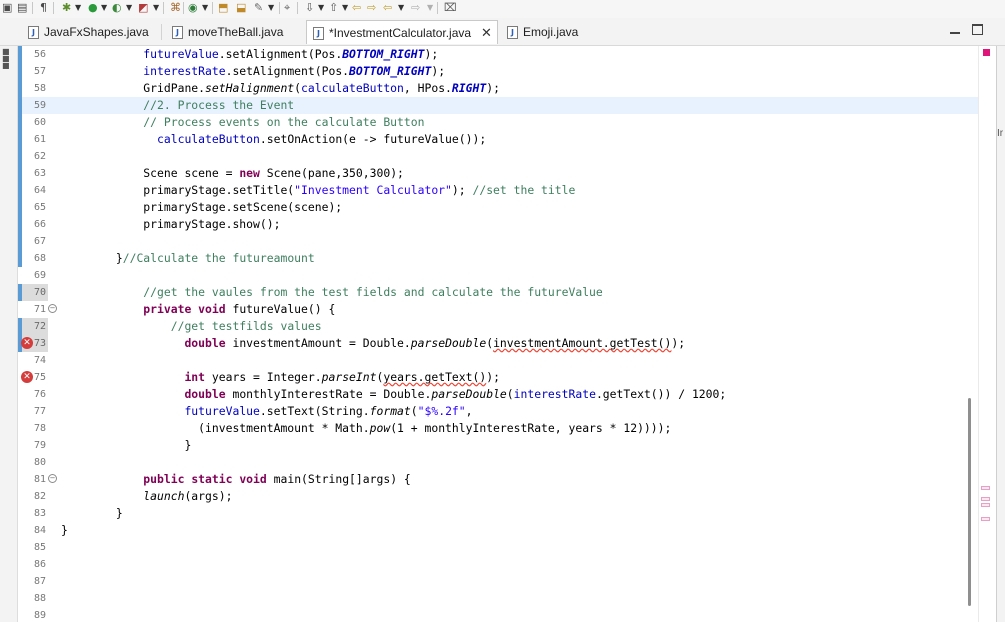  Describe the element at coordinates (309, 8) in the screenshot. I see `next-annotation-icon: ⇩` at that location.